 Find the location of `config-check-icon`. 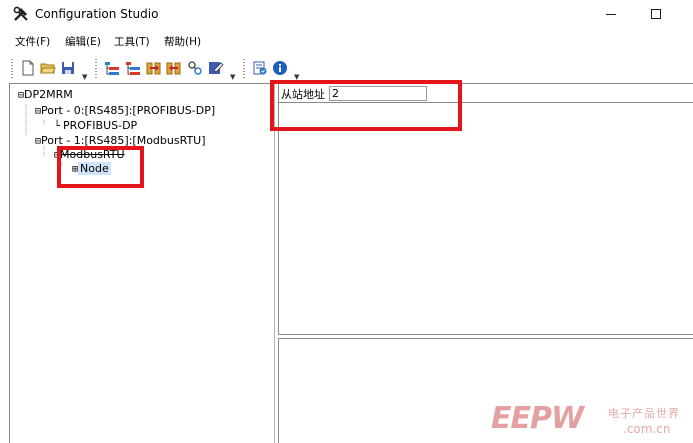

config-check-icon is located at coordinates (260, 68).